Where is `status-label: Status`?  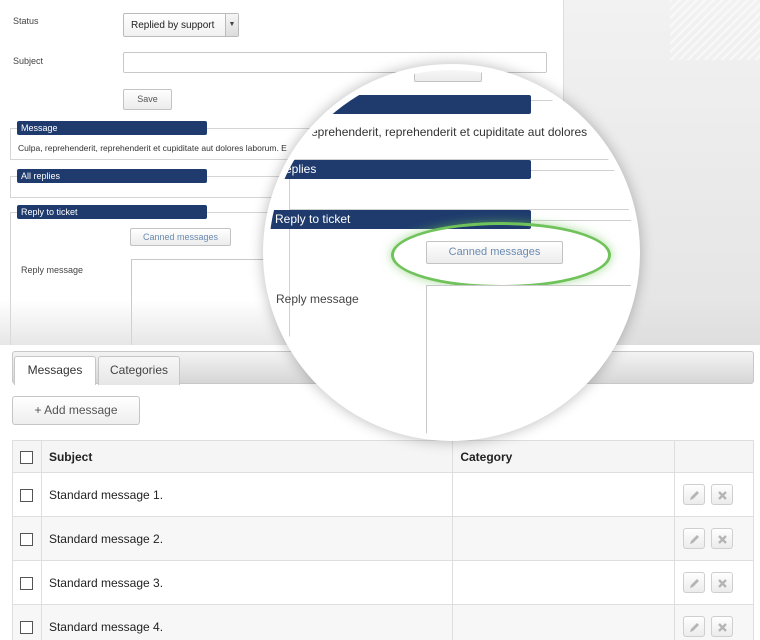 status-label: Status is located at coordinates (26, 21).